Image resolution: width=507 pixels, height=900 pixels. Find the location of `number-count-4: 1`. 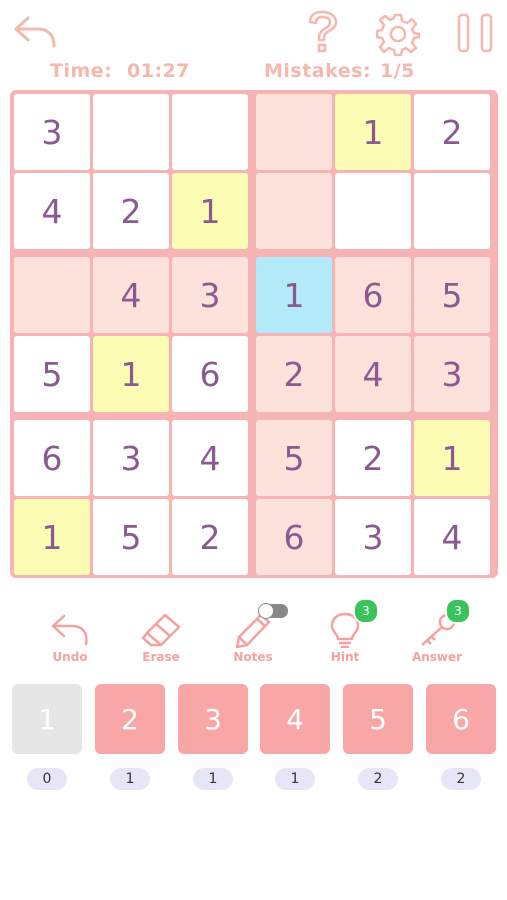

number-count-4: 1 is located at coordinates (295, 779).